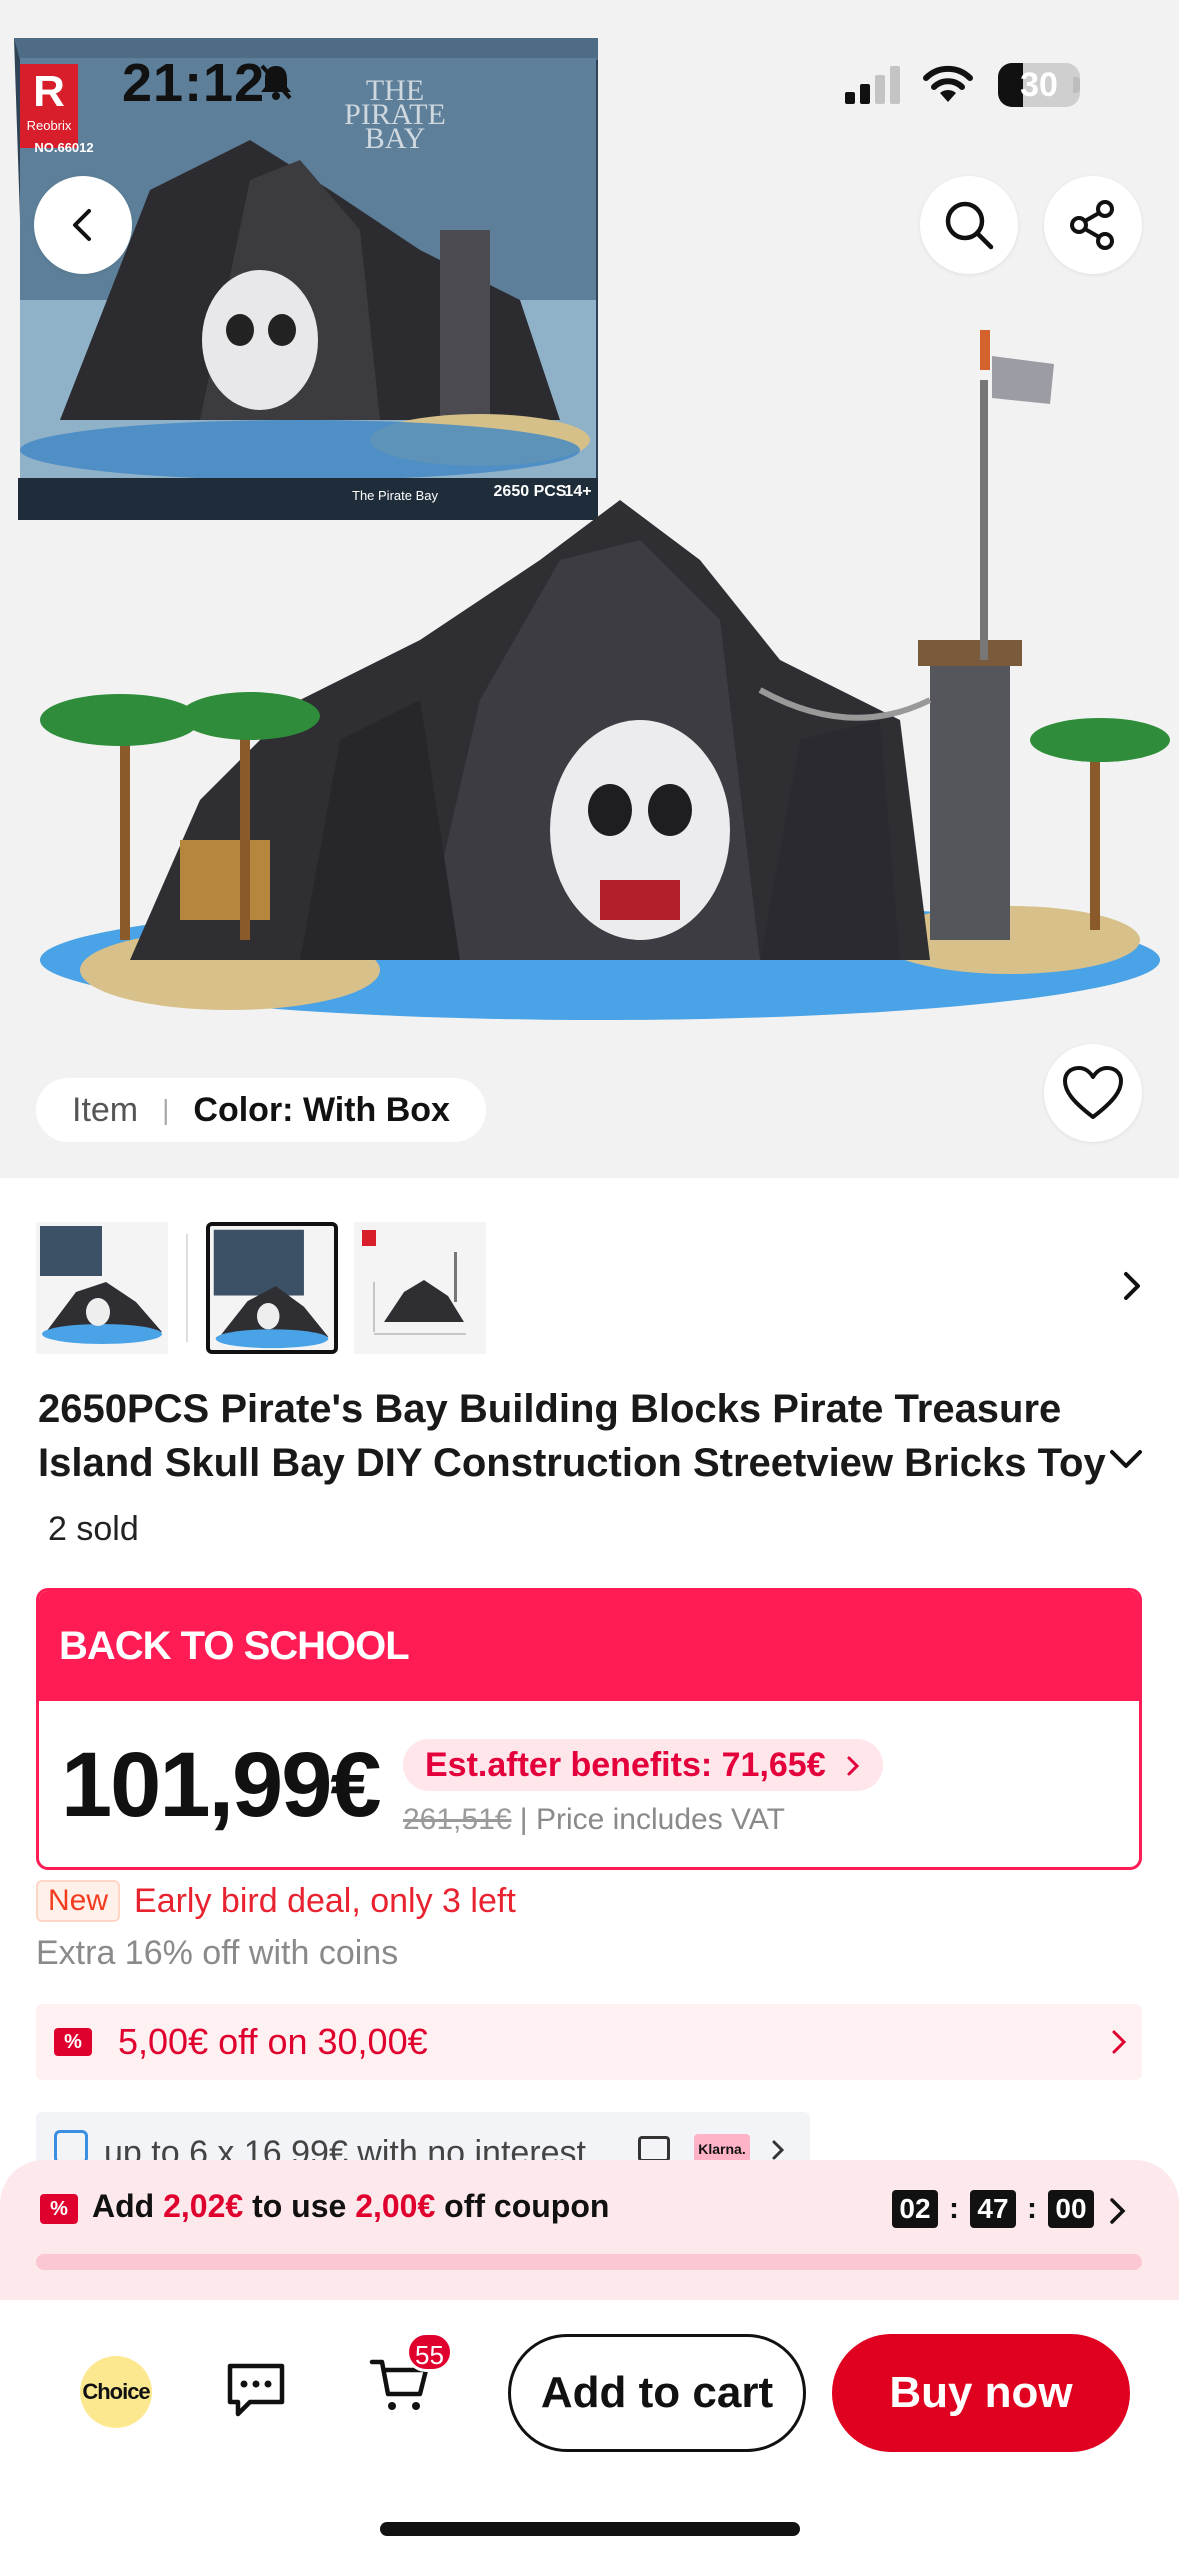 This screenshot has width=1179, height=2556. I want to click on status-time: 21:12, so click(194, 83).